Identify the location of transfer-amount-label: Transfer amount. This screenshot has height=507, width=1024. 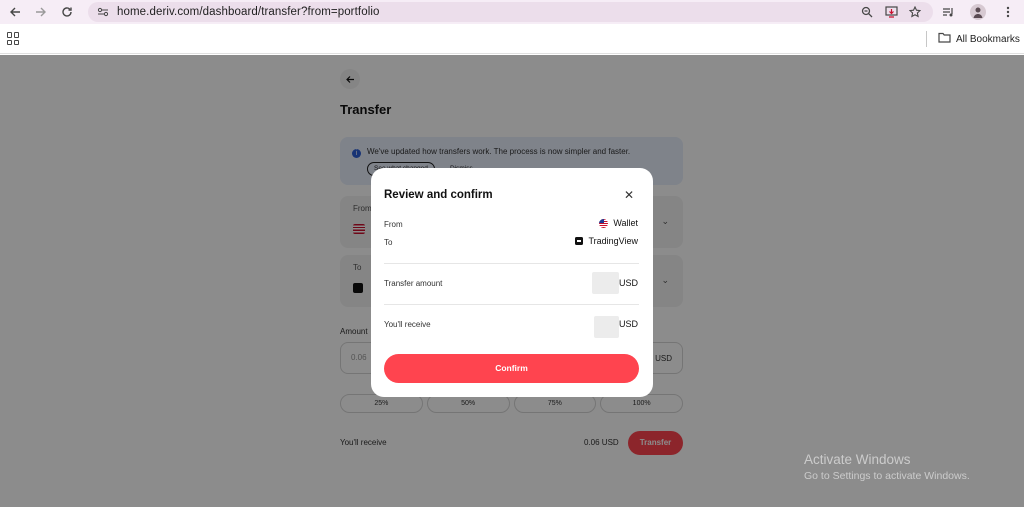
(413, 283).